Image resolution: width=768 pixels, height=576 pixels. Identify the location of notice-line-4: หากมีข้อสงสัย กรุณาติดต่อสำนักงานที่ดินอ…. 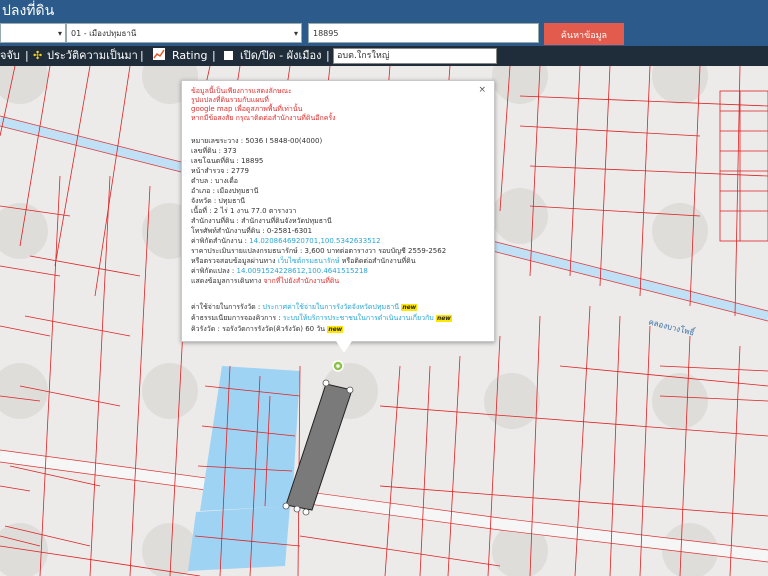
(263, 118).